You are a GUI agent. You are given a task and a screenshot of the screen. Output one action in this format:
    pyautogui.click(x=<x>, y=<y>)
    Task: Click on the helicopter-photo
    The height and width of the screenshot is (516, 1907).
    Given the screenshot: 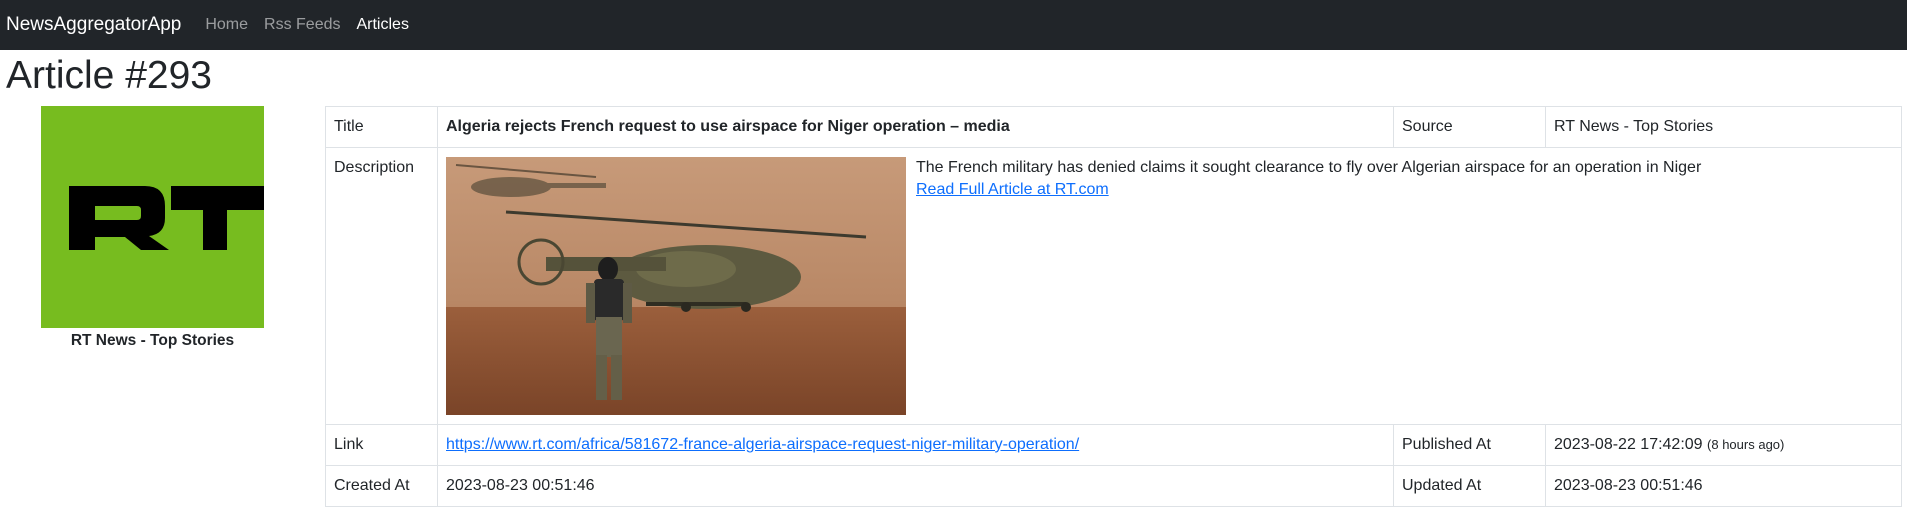 What is the action you would take?
    pyautogui.click(x=676, y=286)
    